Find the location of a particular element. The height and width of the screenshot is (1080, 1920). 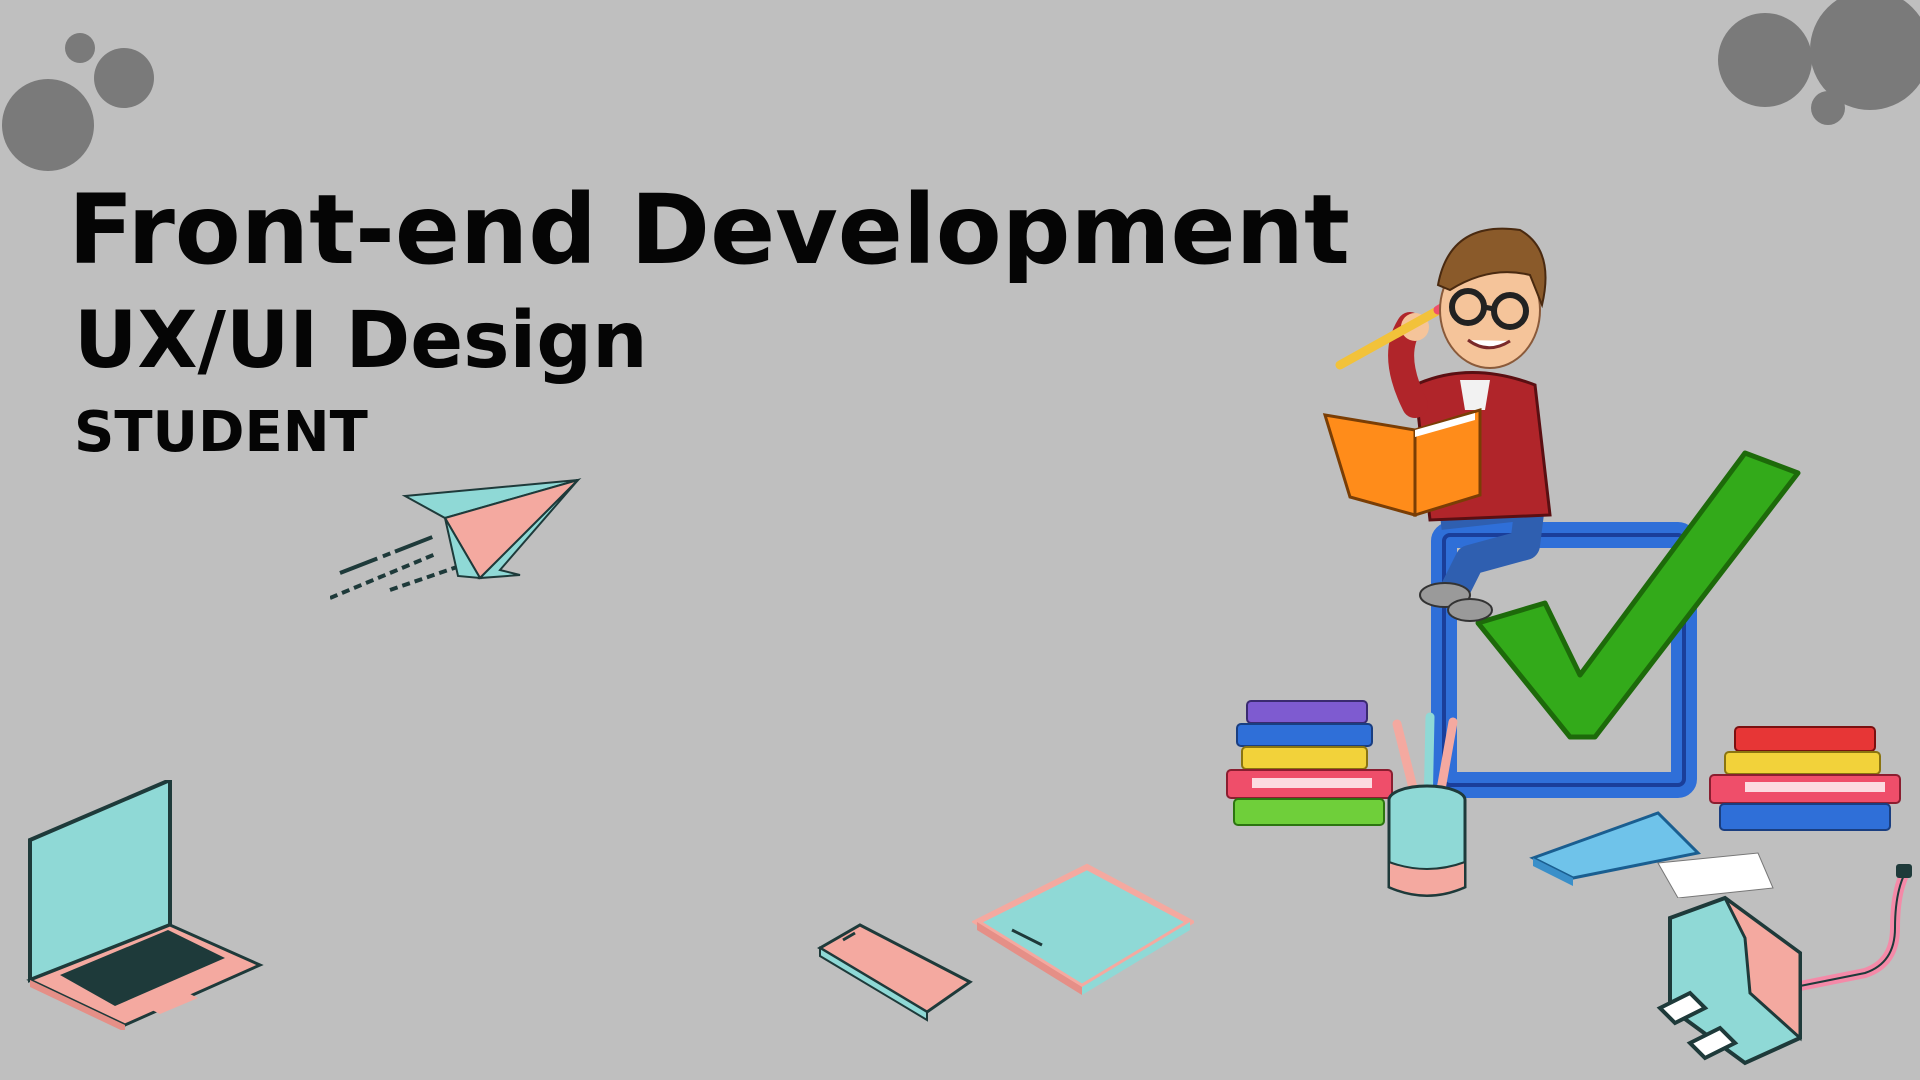

student-avatar-illustration is located at coordinates (1437, 424).